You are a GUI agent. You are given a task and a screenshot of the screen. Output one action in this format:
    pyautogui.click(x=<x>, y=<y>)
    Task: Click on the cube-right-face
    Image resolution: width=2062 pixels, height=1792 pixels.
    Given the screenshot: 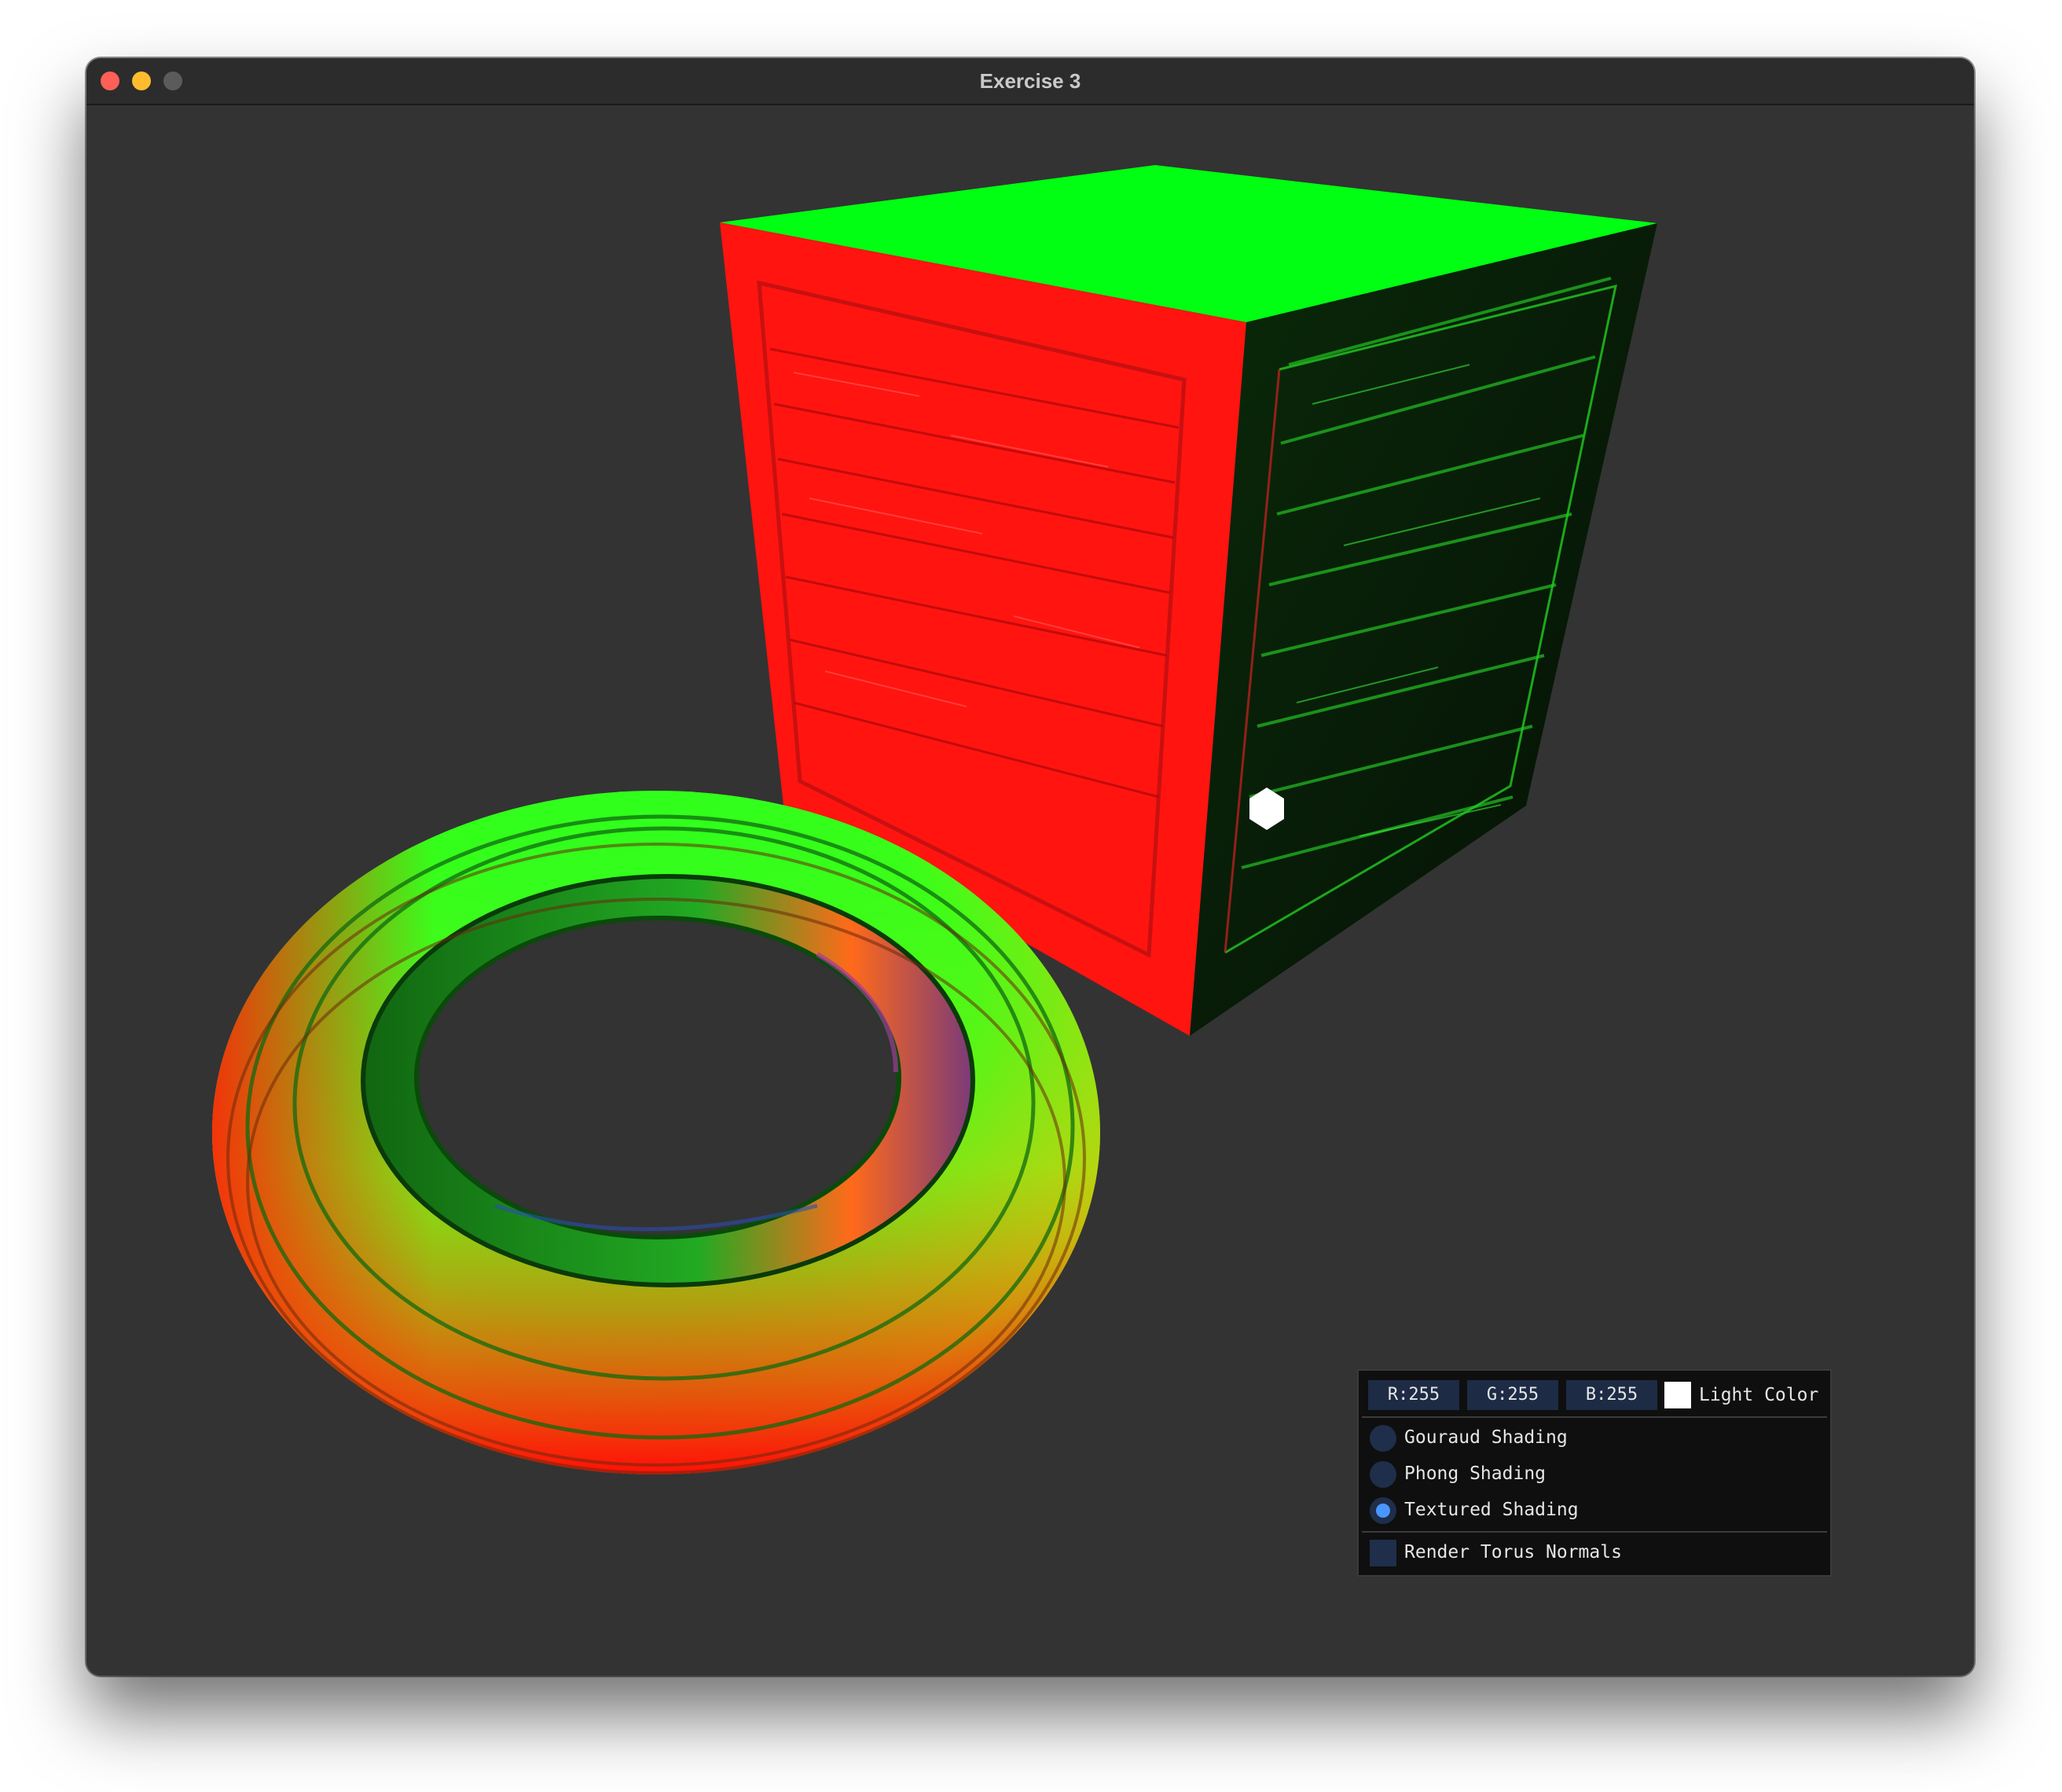 What is the action you would take?
    pyautogui.click(x=1423, y=629)
    